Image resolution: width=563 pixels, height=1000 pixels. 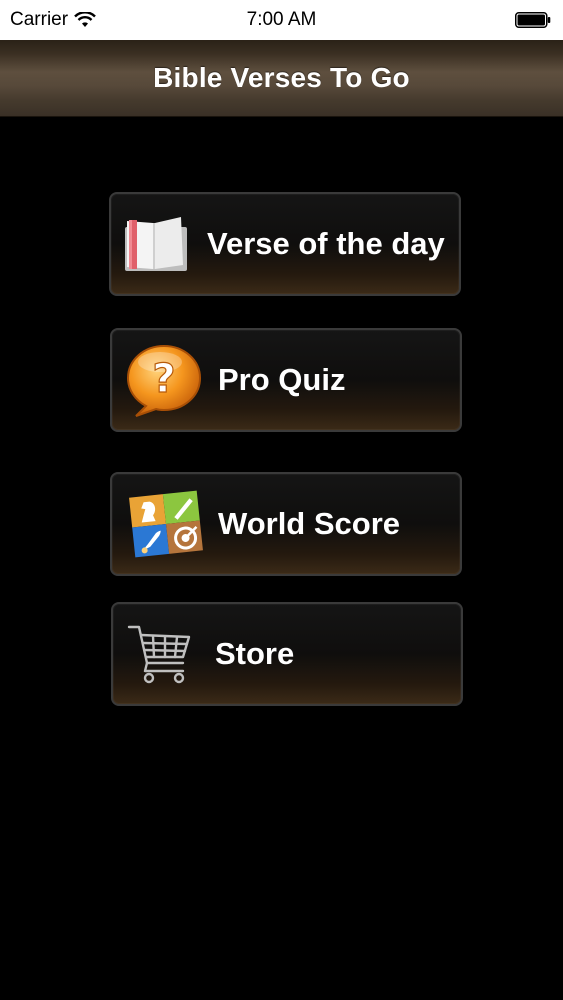 I want to click on verse-of-the-day-label: Verse of the day, so click(x=326, y=243).